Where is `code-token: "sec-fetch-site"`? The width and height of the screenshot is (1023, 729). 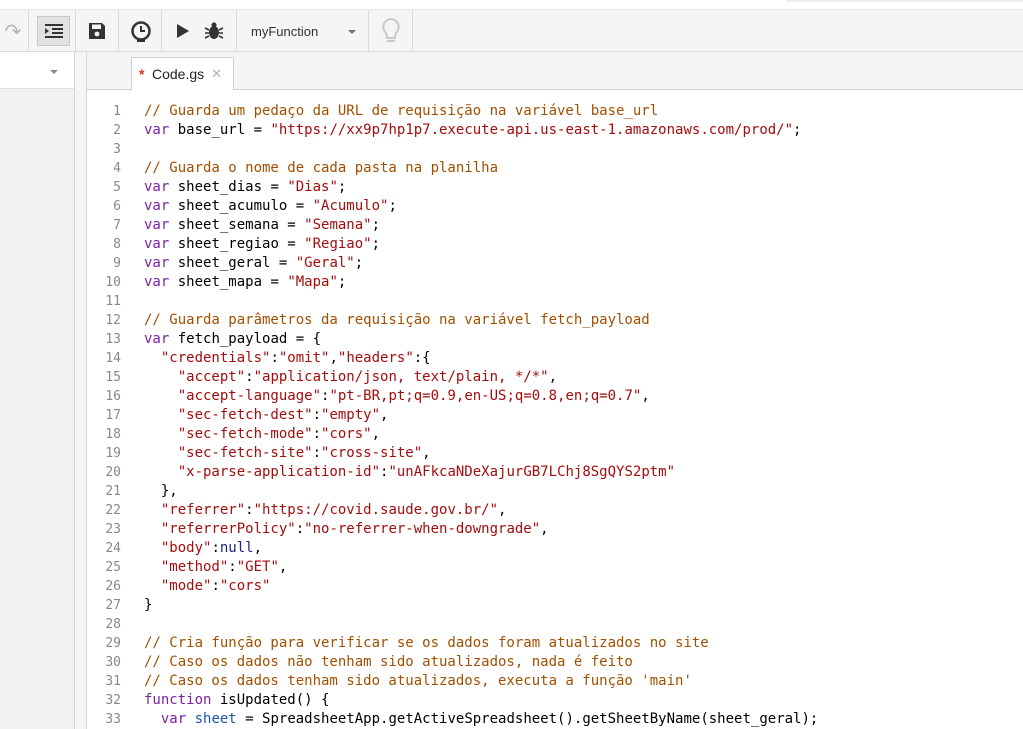
code-token: "sec-fetch-site" is located at coordinates (245, 453).